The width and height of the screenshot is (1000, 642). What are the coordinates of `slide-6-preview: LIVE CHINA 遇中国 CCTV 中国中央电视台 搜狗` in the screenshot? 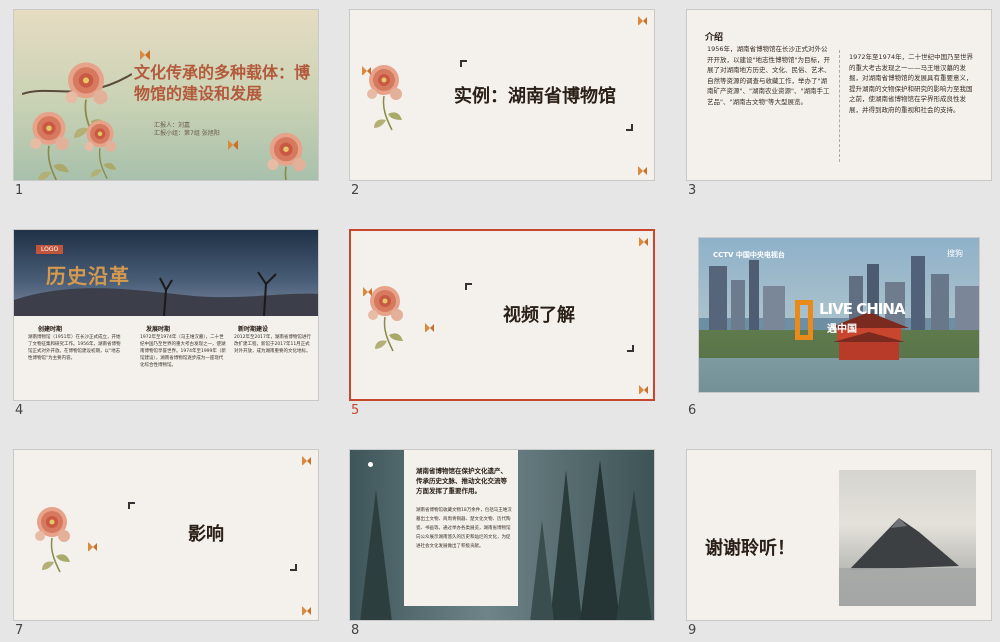 It's located at (839, 315).